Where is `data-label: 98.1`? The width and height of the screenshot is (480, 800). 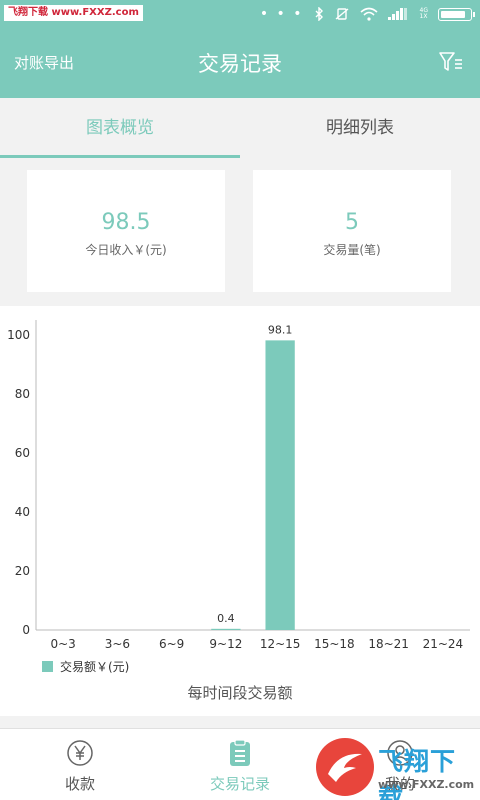 data-label: 98.1 is located at coordinates (280, 329).